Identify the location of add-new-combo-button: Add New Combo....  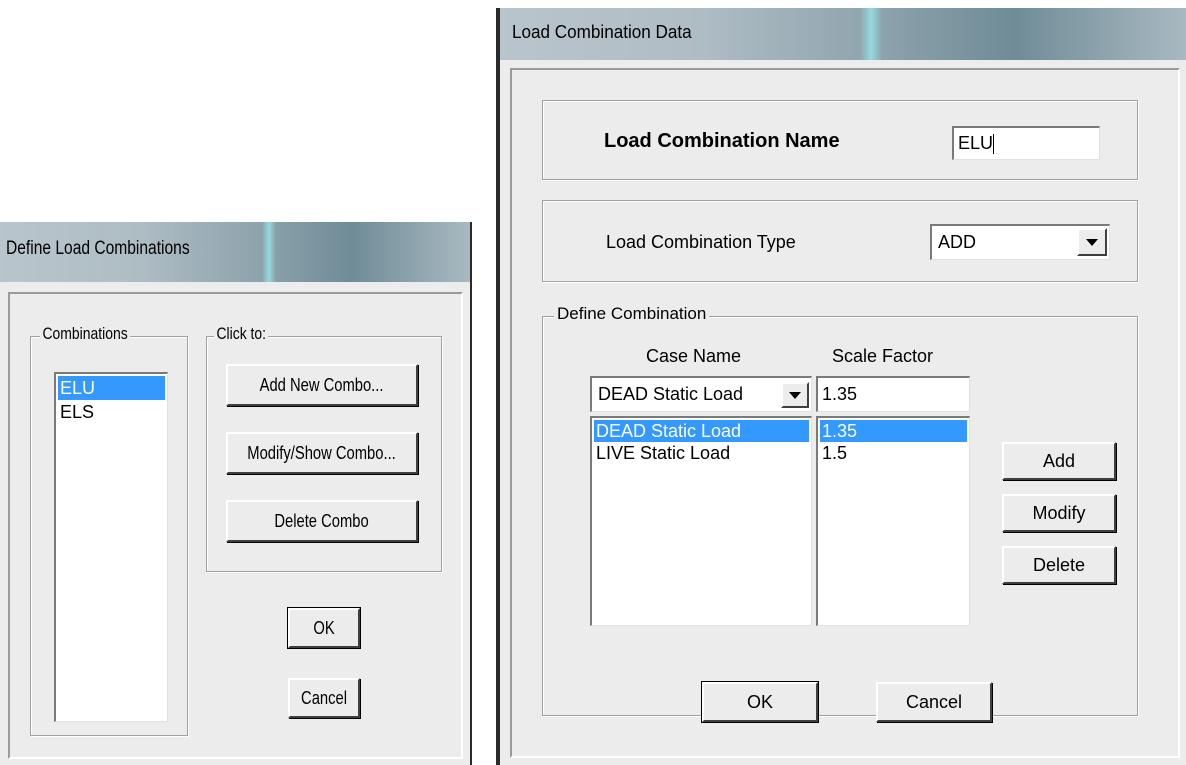
(322, 385).